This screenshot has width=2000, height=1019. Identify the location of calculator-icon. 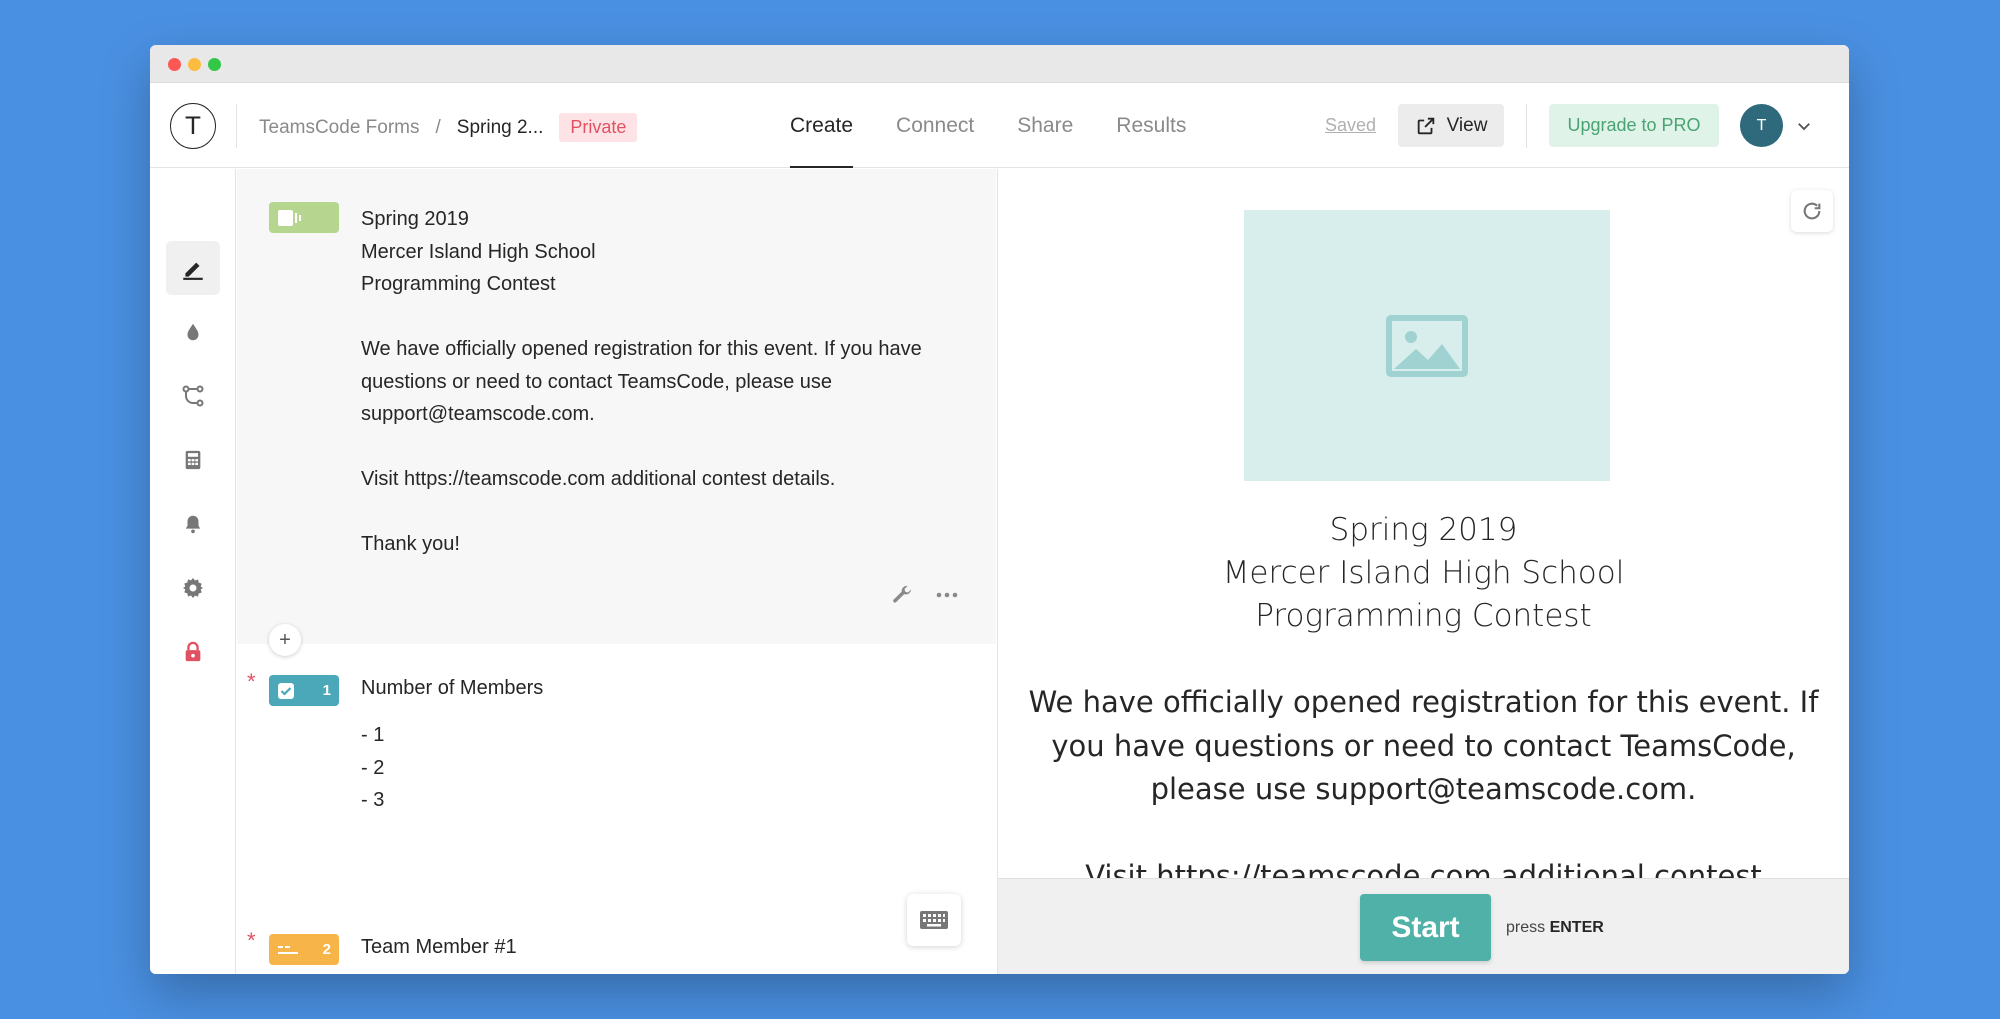
(193, 460).